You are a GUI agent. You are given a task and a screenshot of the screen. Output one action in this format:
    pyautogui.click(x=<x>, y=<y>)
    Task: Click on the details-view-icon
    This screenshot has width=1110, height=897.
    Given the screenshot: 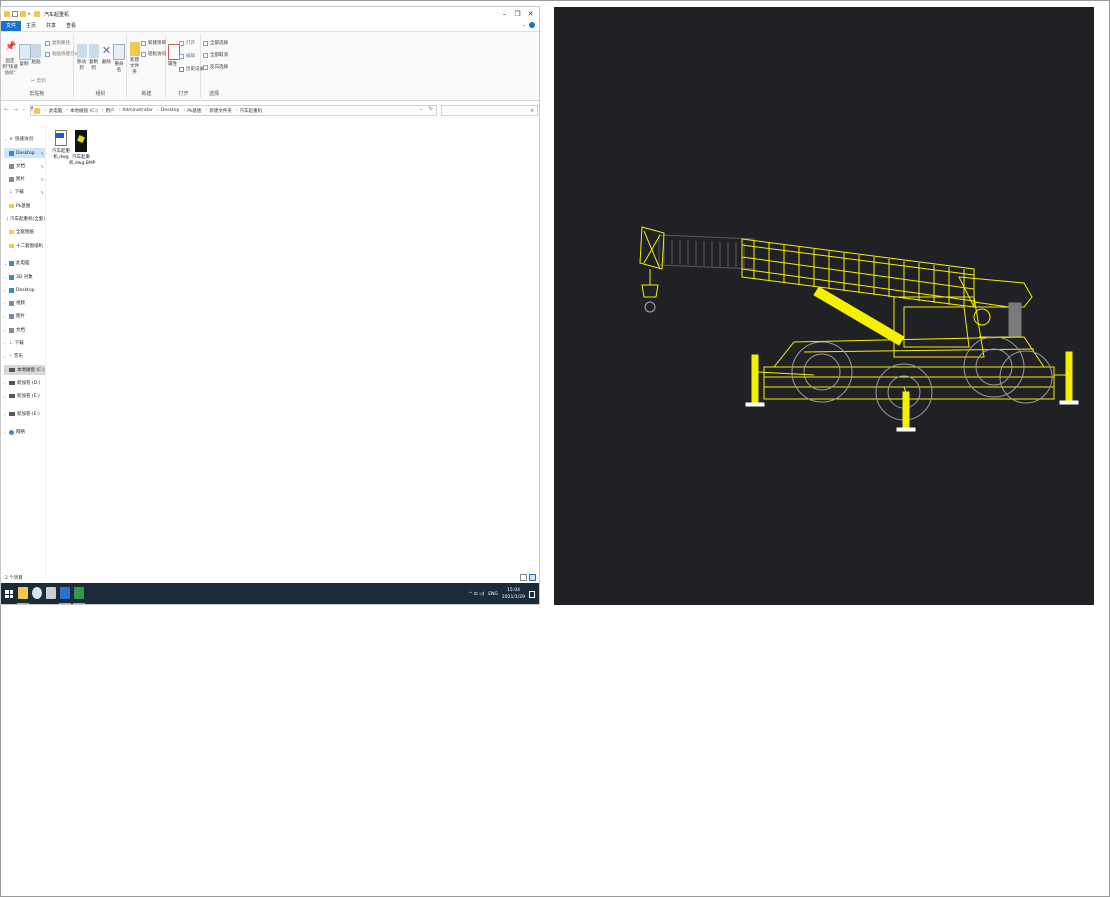 What is the action you would take?
    pyautogui.click(x=523, y=577)
    